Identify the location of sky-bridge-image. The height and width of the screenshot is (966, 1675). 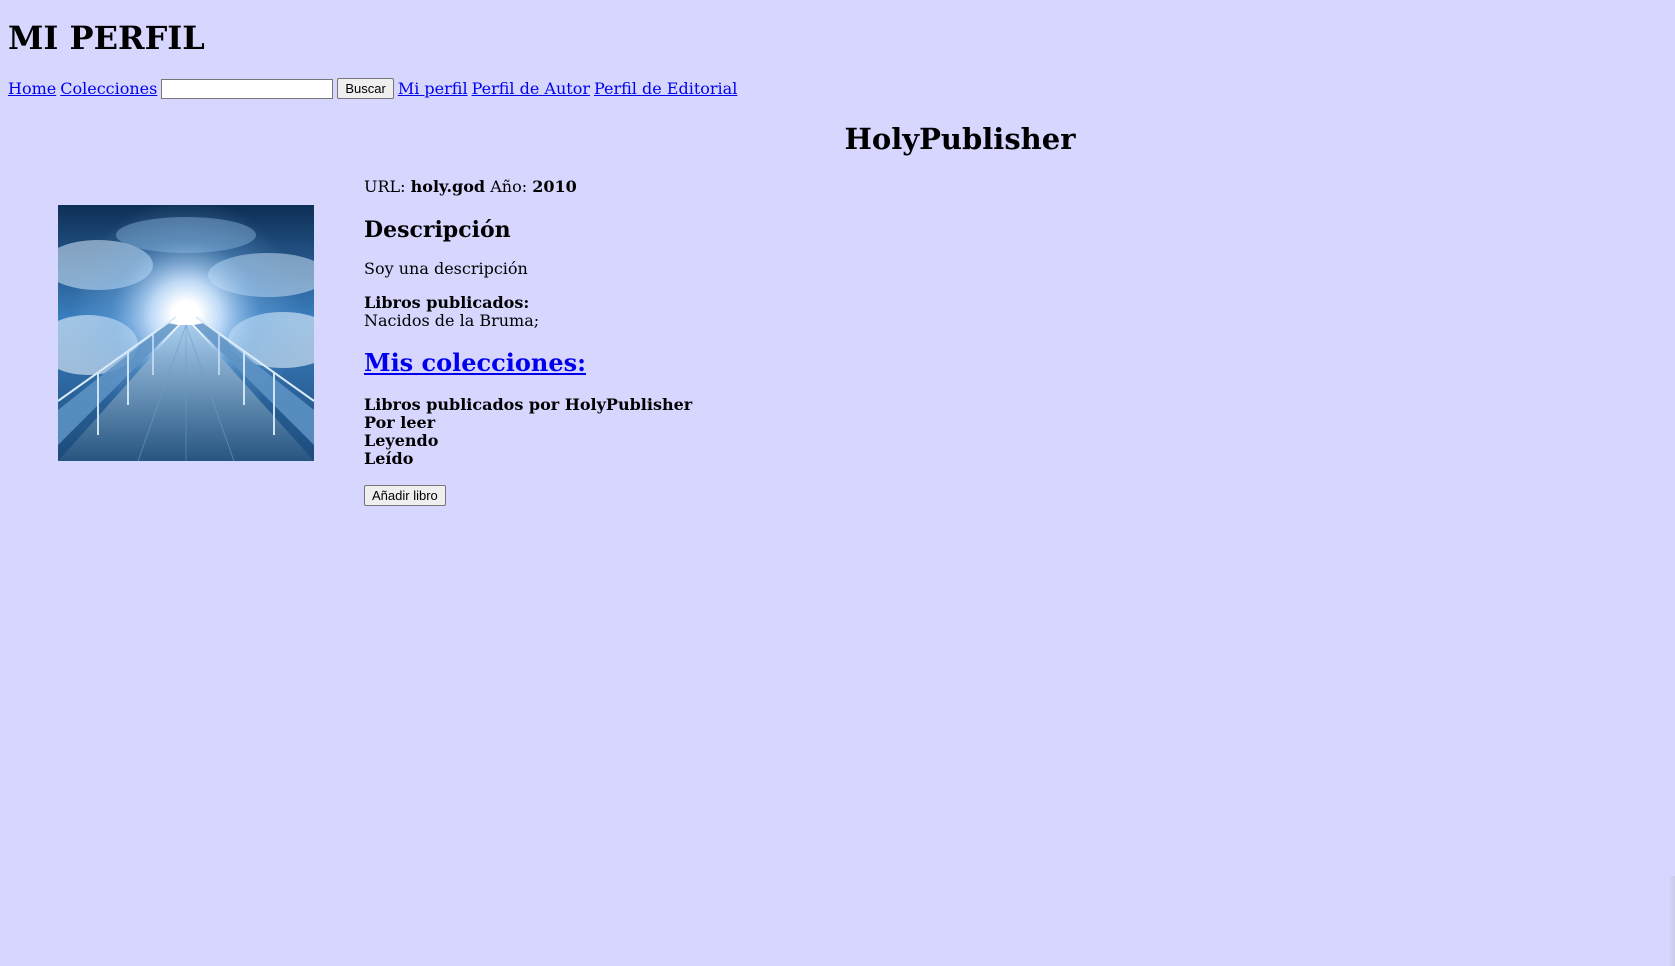
(186, 333).